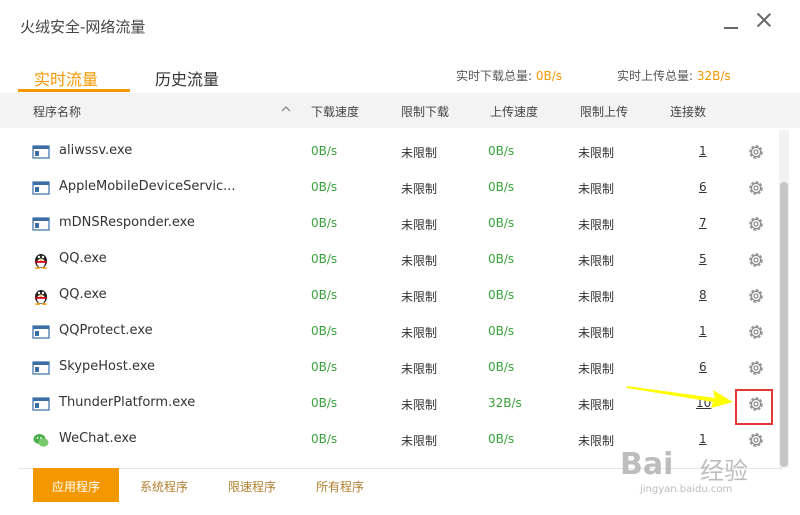  I want to click on filter-tab-applications: 应用程序, so click(76, 485).